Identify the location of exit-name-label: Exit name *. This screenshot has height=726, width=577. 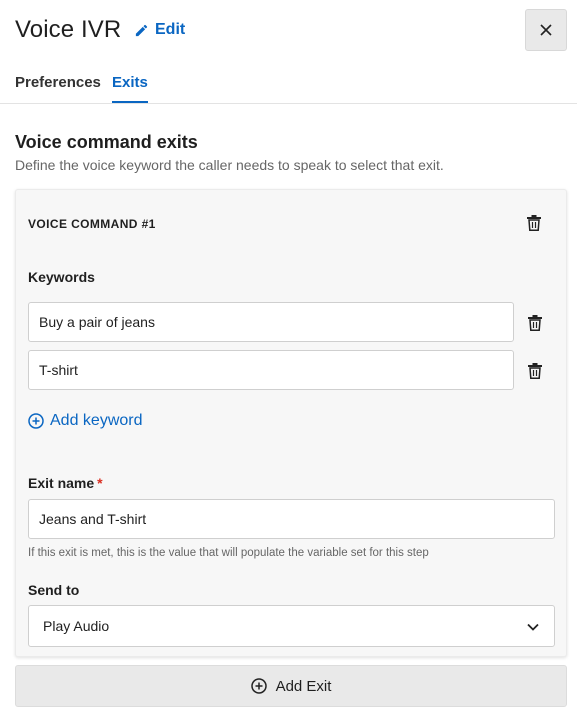
(65, 483).